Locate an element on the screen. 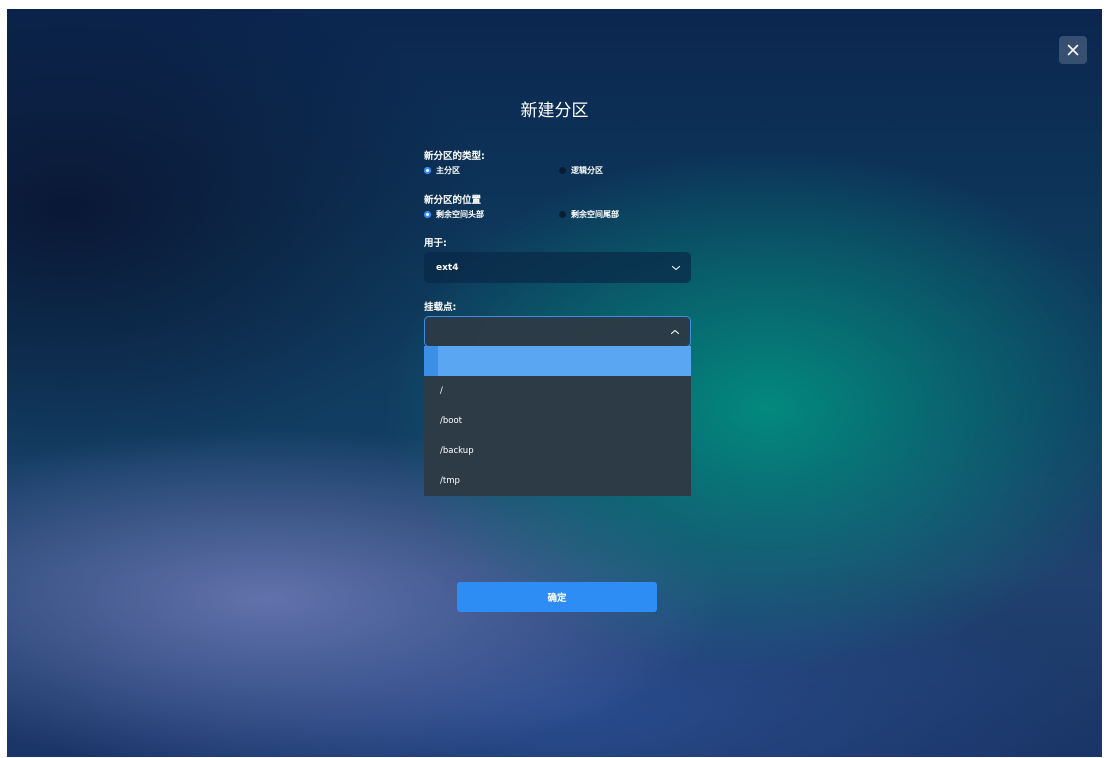 This screenshot has height=758, width=1108. mount-point-dropdown: / /boot /backup /tmp is located at coordinates (557, 421).